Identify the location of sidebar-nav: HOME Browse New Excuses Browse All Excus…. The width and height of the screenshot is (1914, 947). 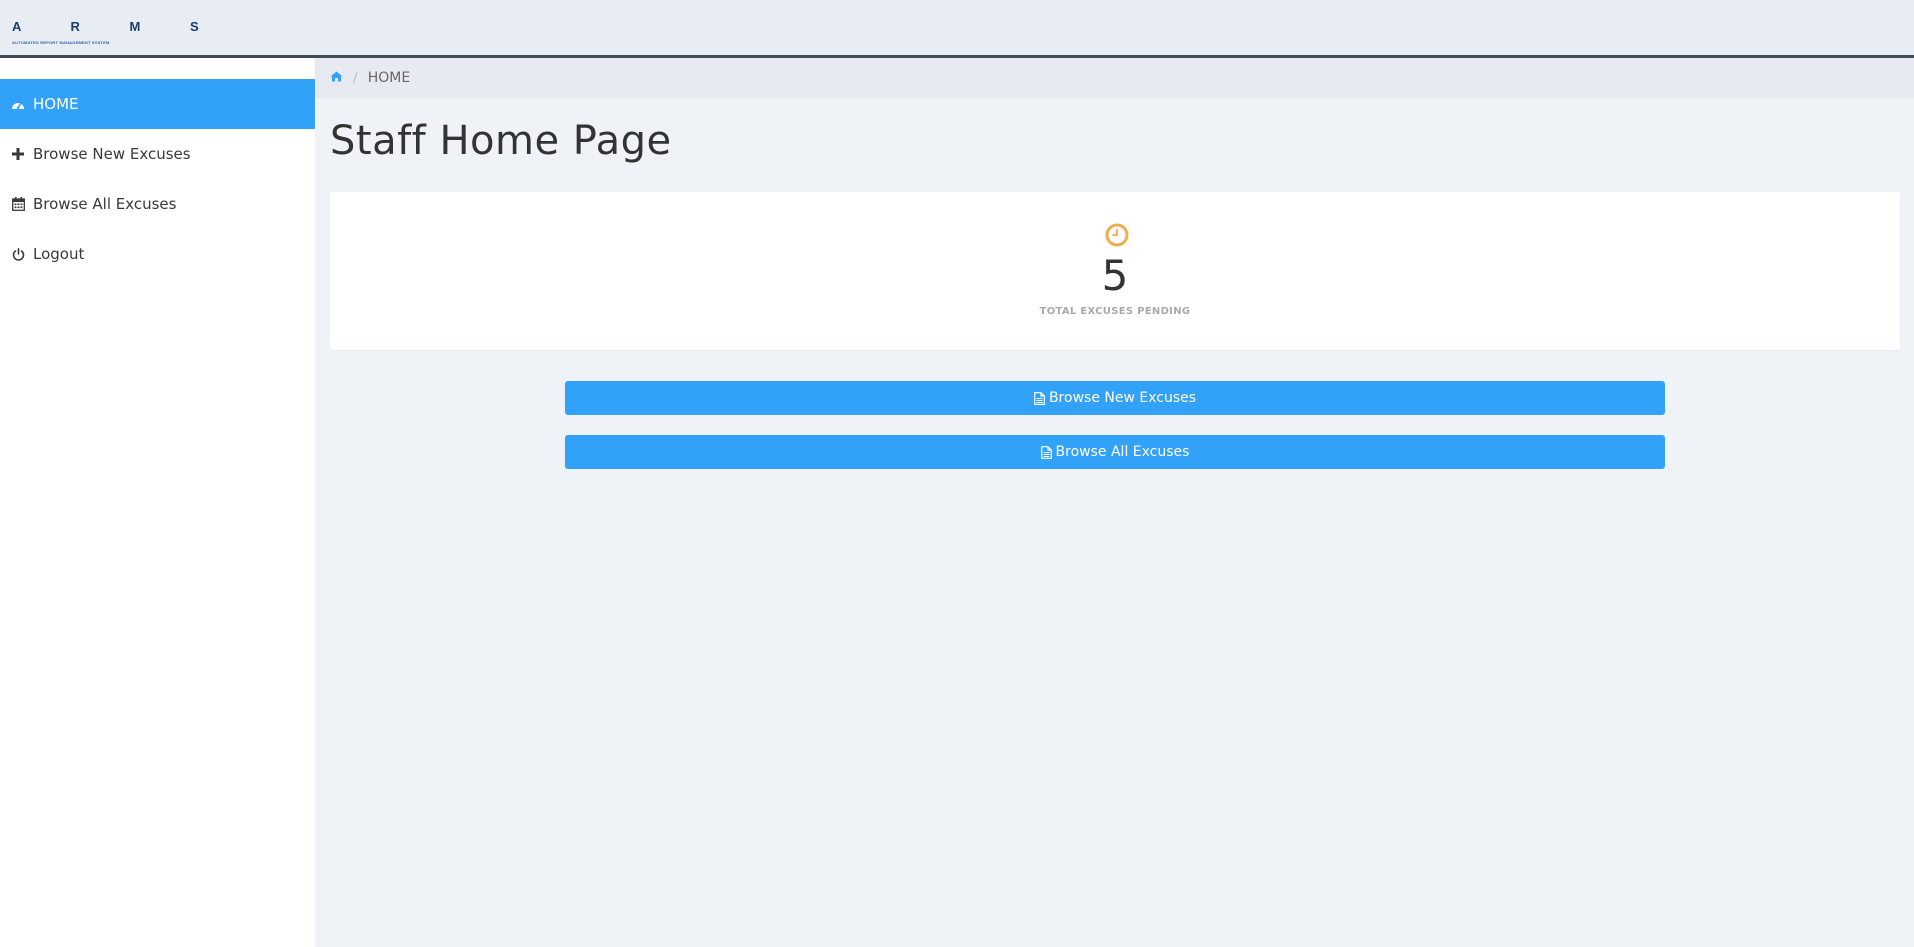
(157, 179).